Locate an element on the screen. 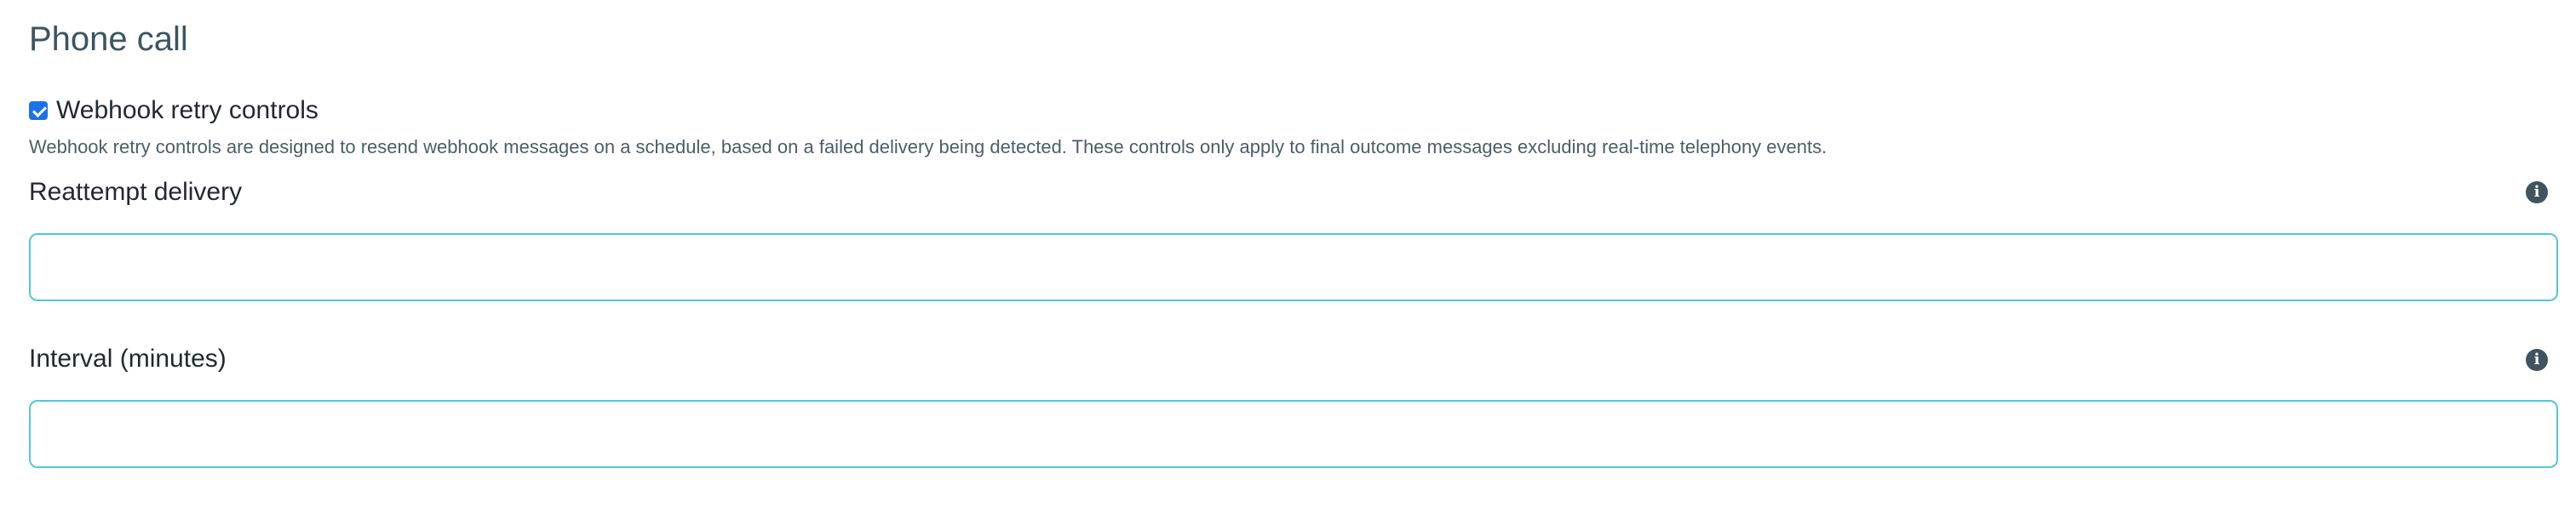  webhook-retry-checkbox is located at coordinates (38, 110).